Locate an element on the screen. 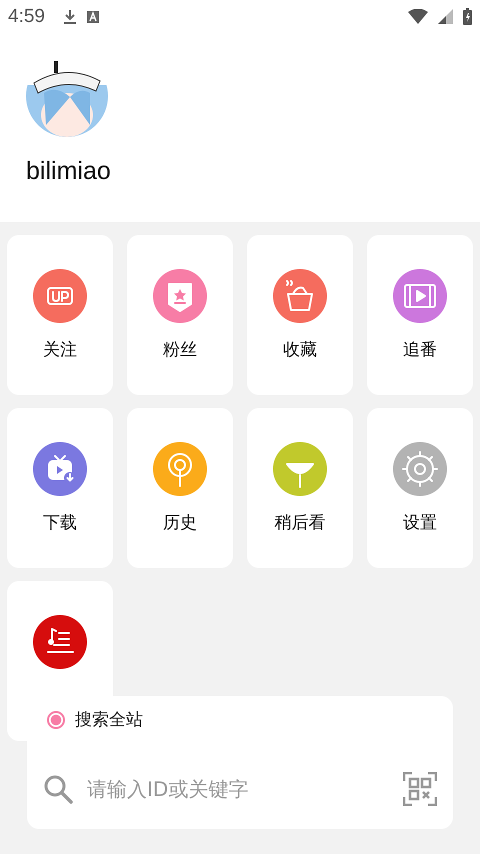  user-name: bilimiao is located at coordinates (68, 171).